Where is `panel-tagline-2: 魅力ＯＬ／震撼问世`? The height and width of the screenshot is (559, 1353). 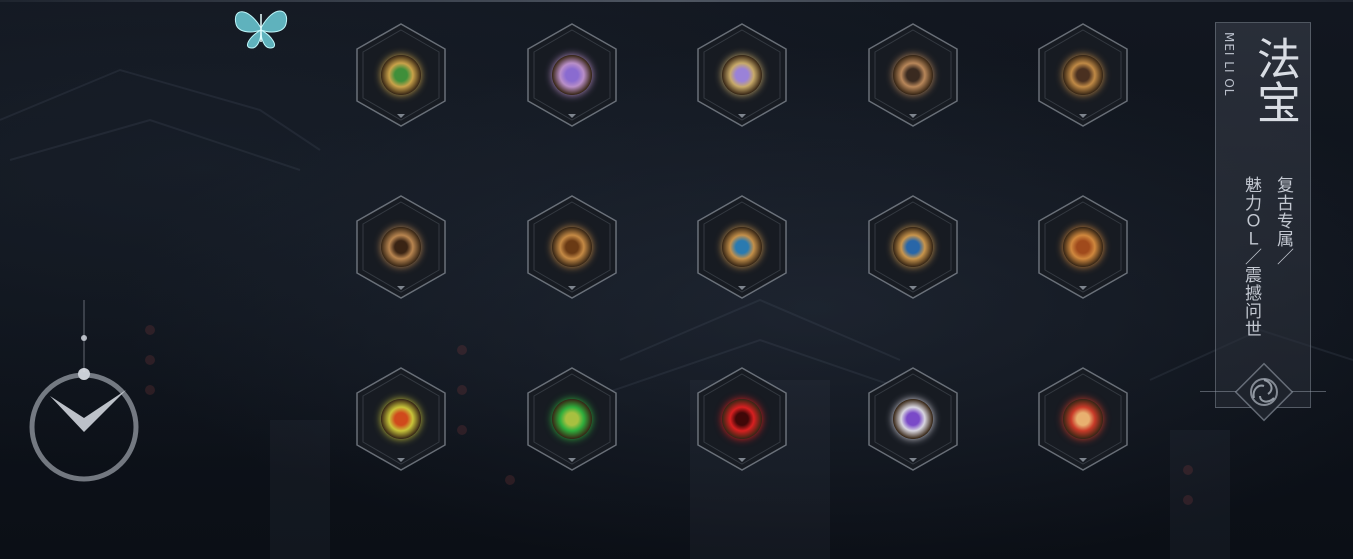
panel-tagline-2: 魅力ＯＬ／震撼问世 is located at coordinates (1251, 257).